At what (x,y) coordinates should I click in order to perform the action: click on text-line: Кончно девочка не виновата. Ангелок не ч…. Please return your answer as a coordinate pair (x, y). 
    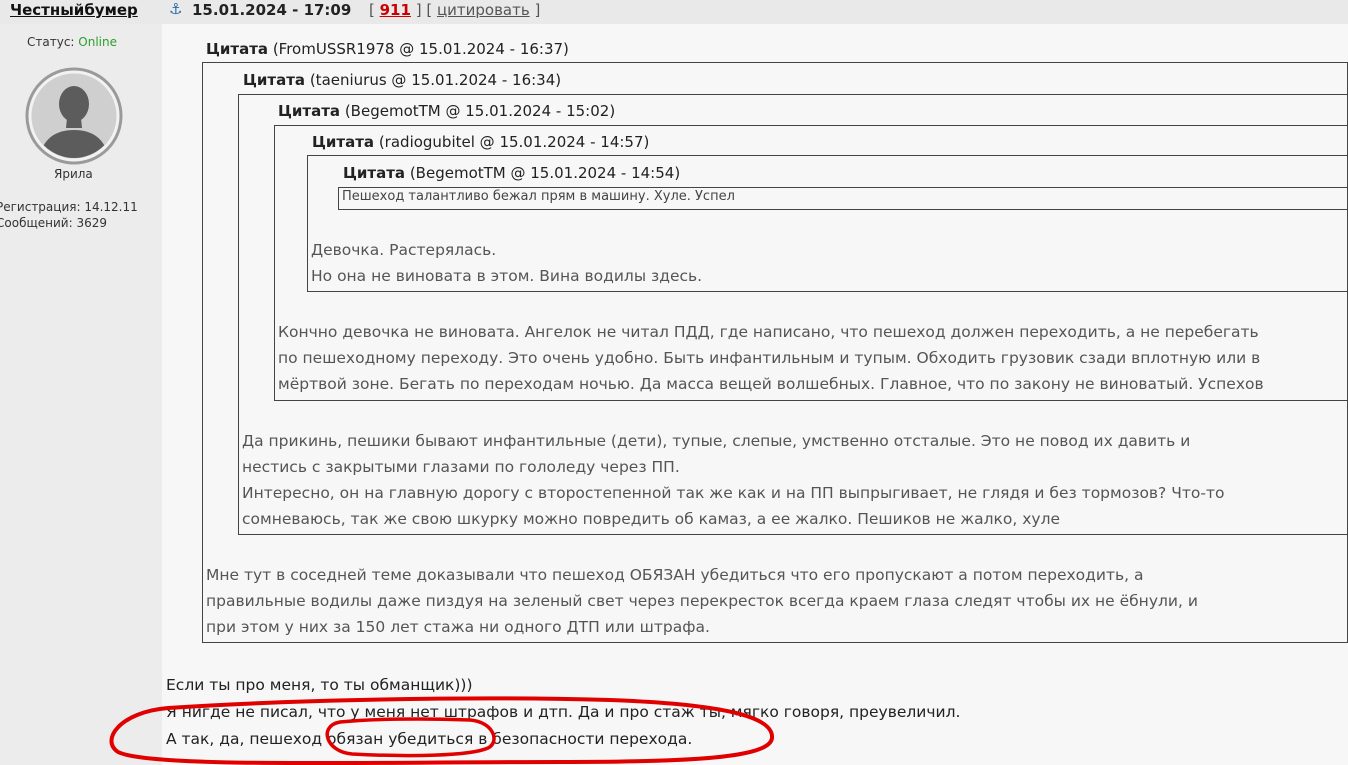
    Looking at the image, I should click on (768, 332).